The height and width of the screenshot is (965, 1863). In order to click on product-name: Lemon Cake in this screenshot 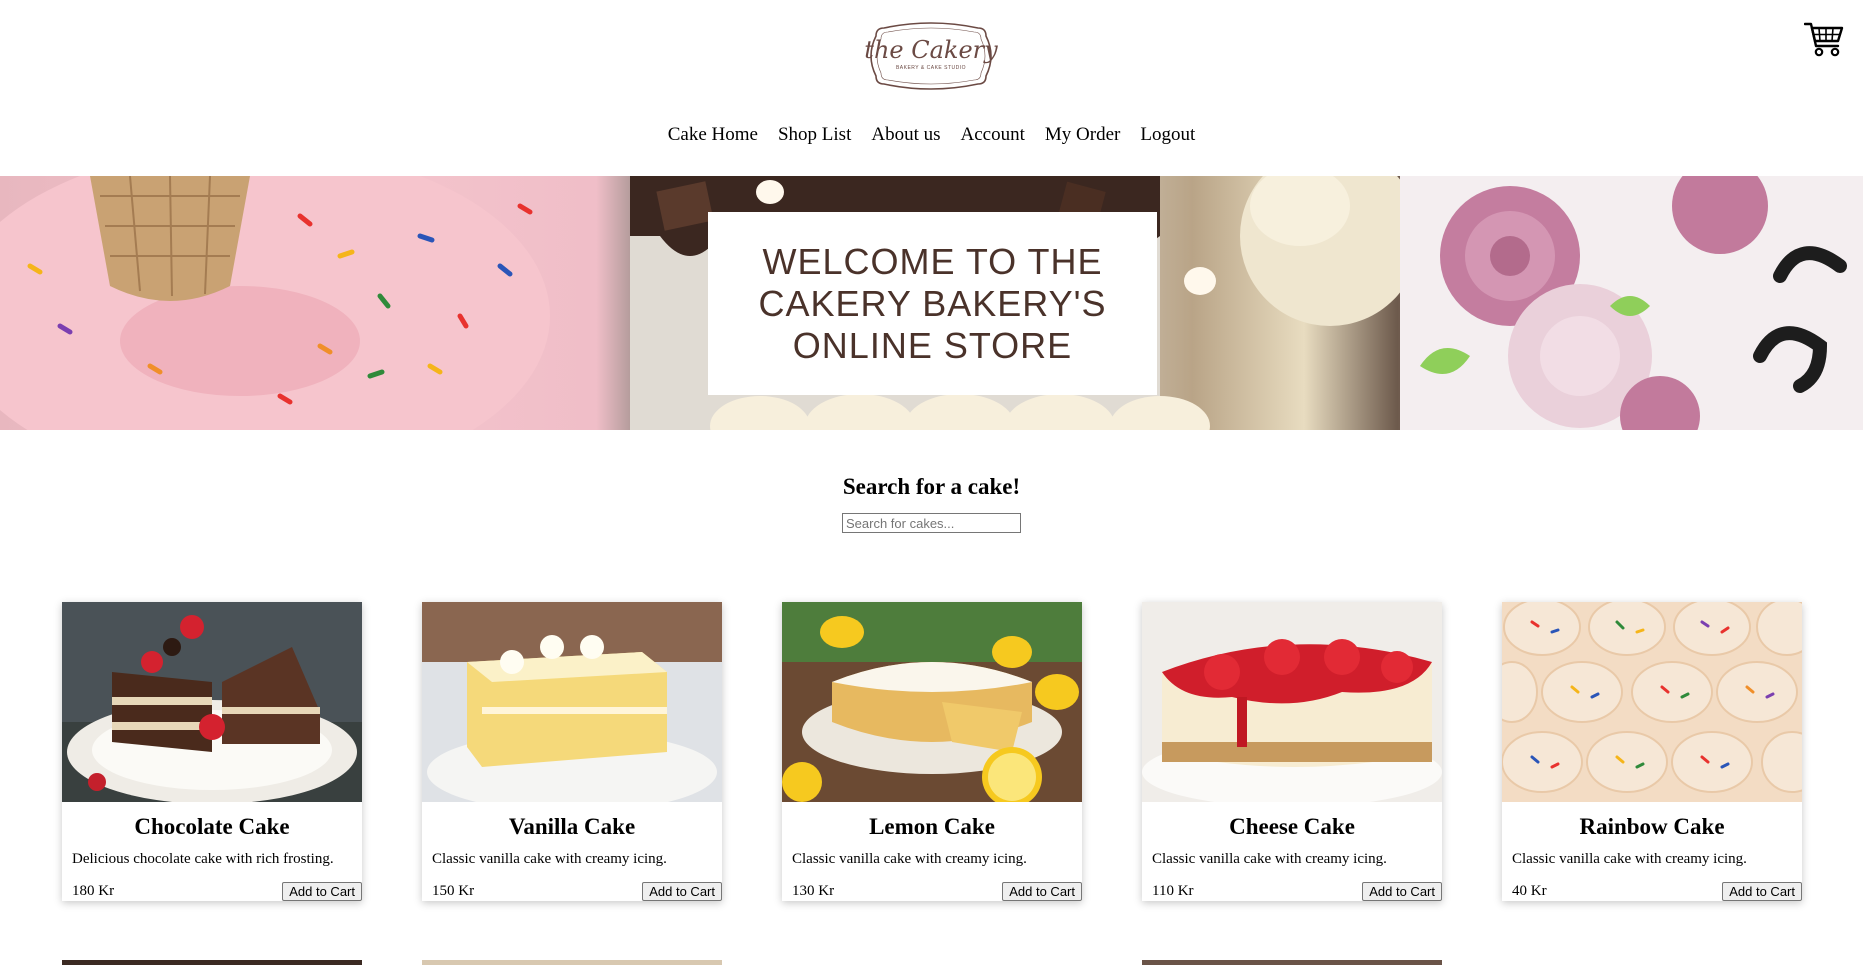, I will do `click(932, 826)`.